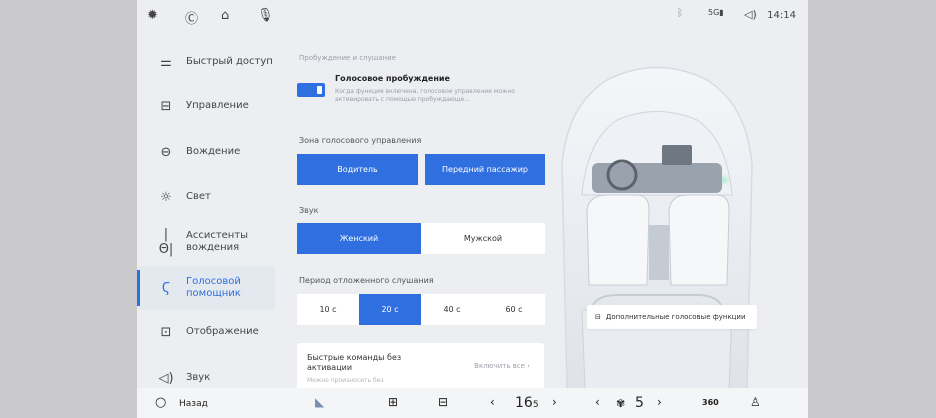 Image resolution: width=936 pixels, height=418 pixels. I want to click on quick-commands-subtitle: Можно произносить без, so click(345, 380).